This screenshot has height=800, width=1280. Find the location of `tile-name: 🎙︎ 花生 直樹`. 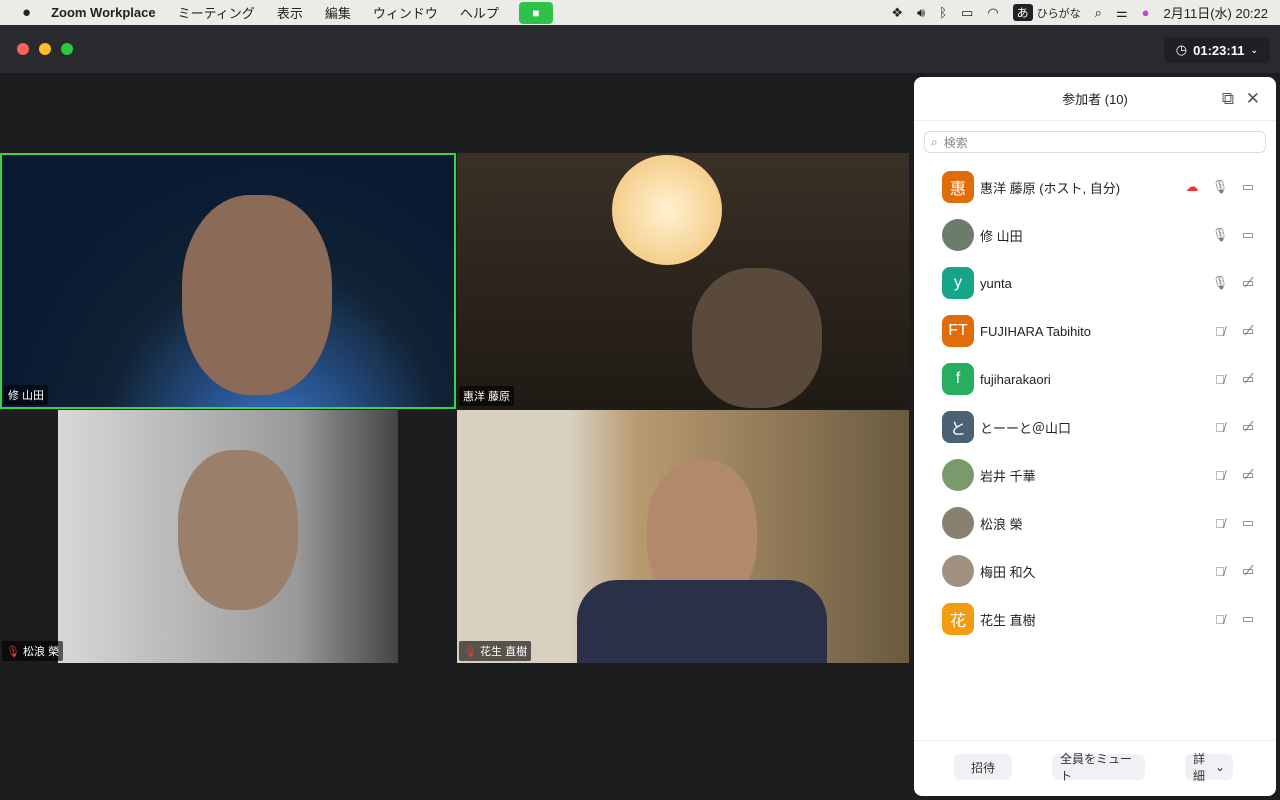

tile-name: 🎙︎ 花生 直樹 is located at coordinates (495, 651).